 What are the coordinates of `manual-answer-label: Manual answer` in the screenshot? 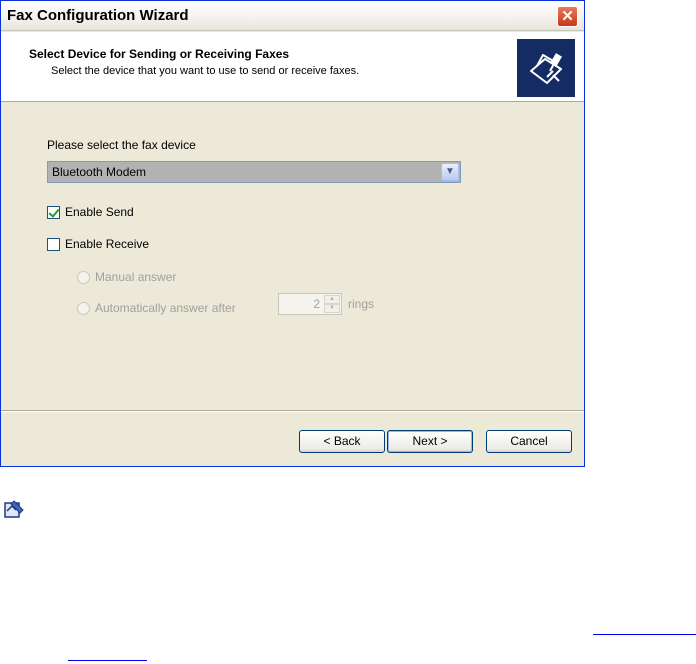 It's located at (136, 277).